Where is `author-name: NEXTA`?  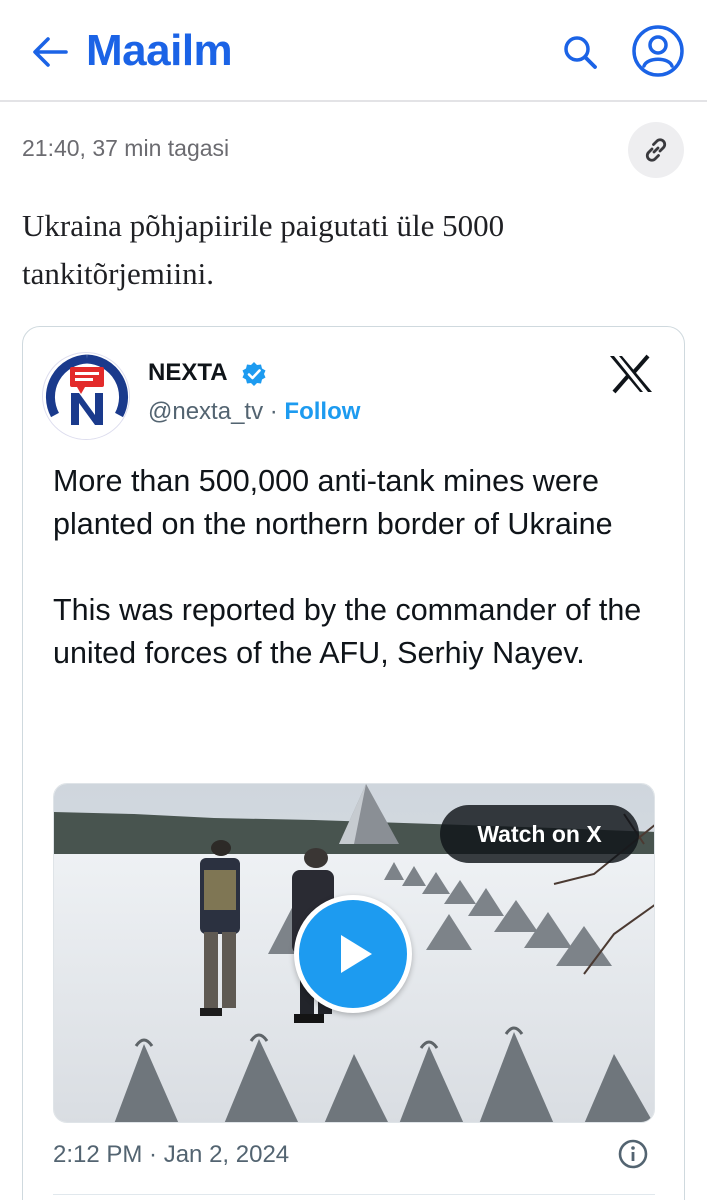
author-name: NEXTA is located at coordinates (188, 373).